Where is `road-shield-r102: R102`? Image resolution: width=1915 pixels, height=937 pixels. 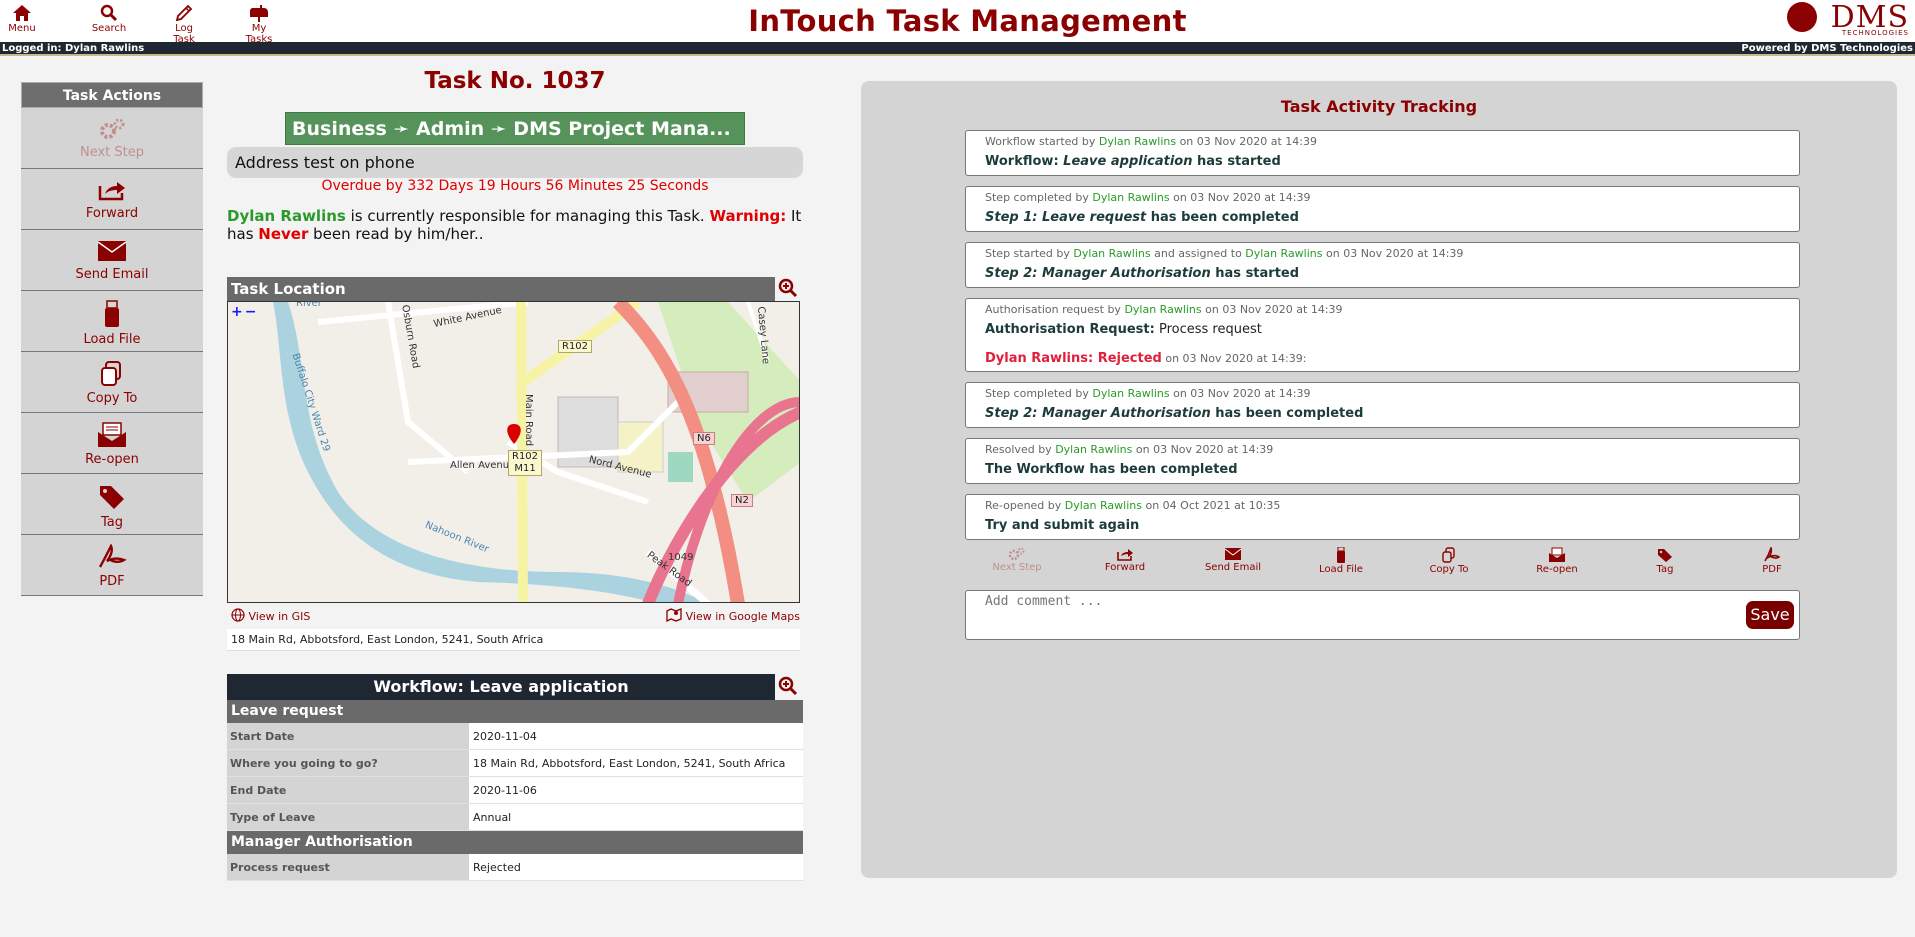
road-shield-r102: R102 is located at coordinates (575, 346).